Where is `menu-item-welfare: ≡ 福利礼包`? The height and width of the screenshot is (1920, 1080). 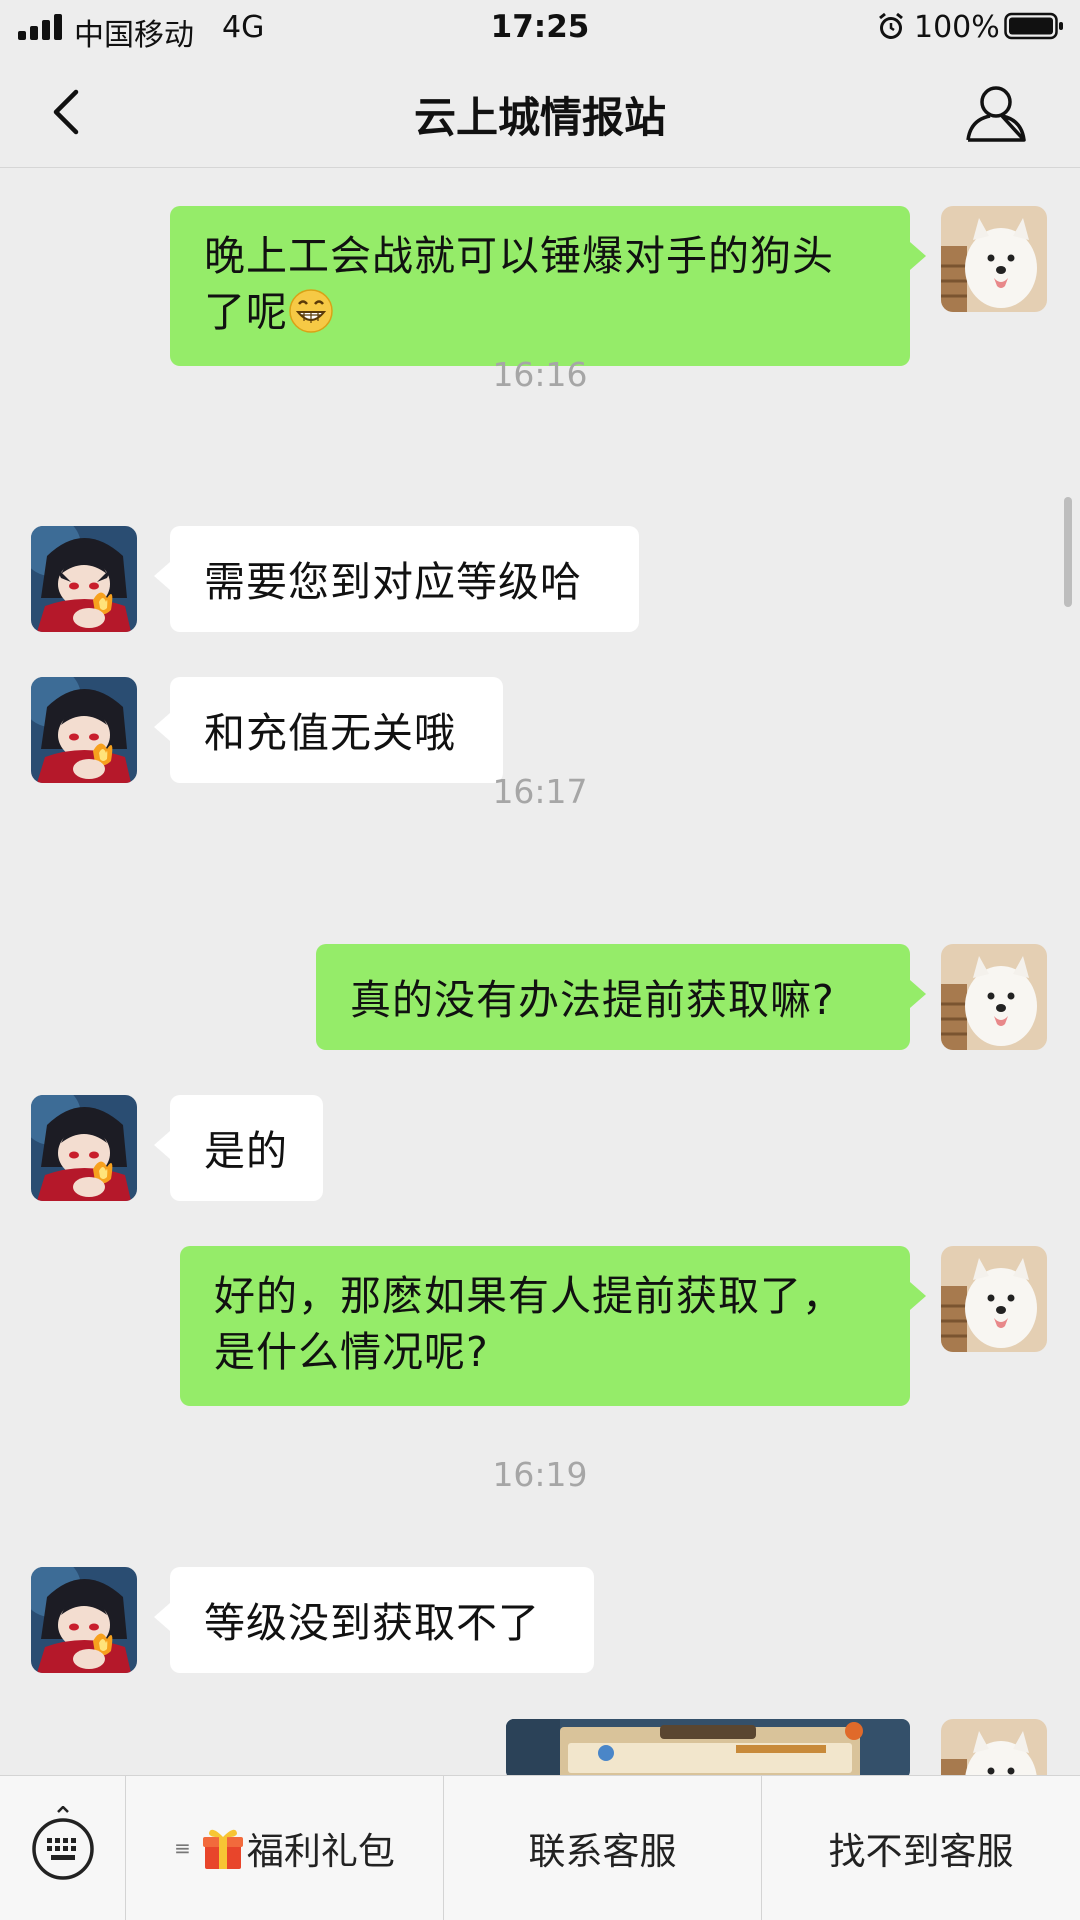 menu-item-welfare: ≡ 福利礼包 is located at coordinates (285, 1848).